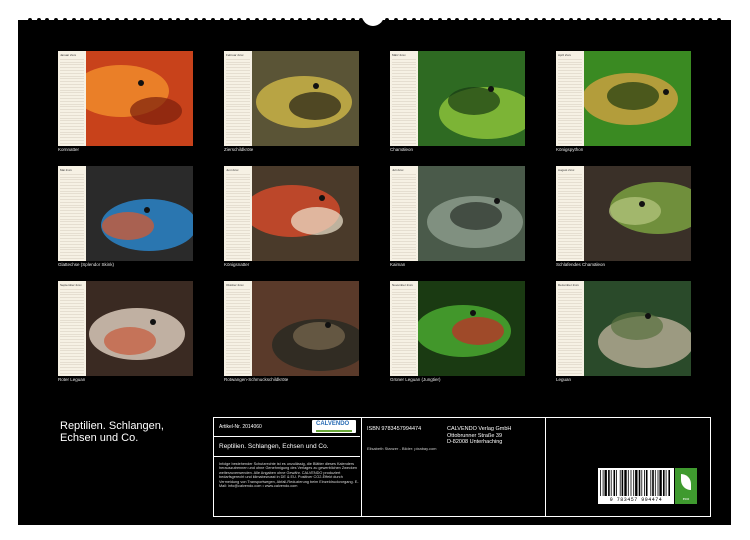  Describe the element at coordinates (235, 55) in the screenshot. I see `month-label: Februar 2xxx` at that location.